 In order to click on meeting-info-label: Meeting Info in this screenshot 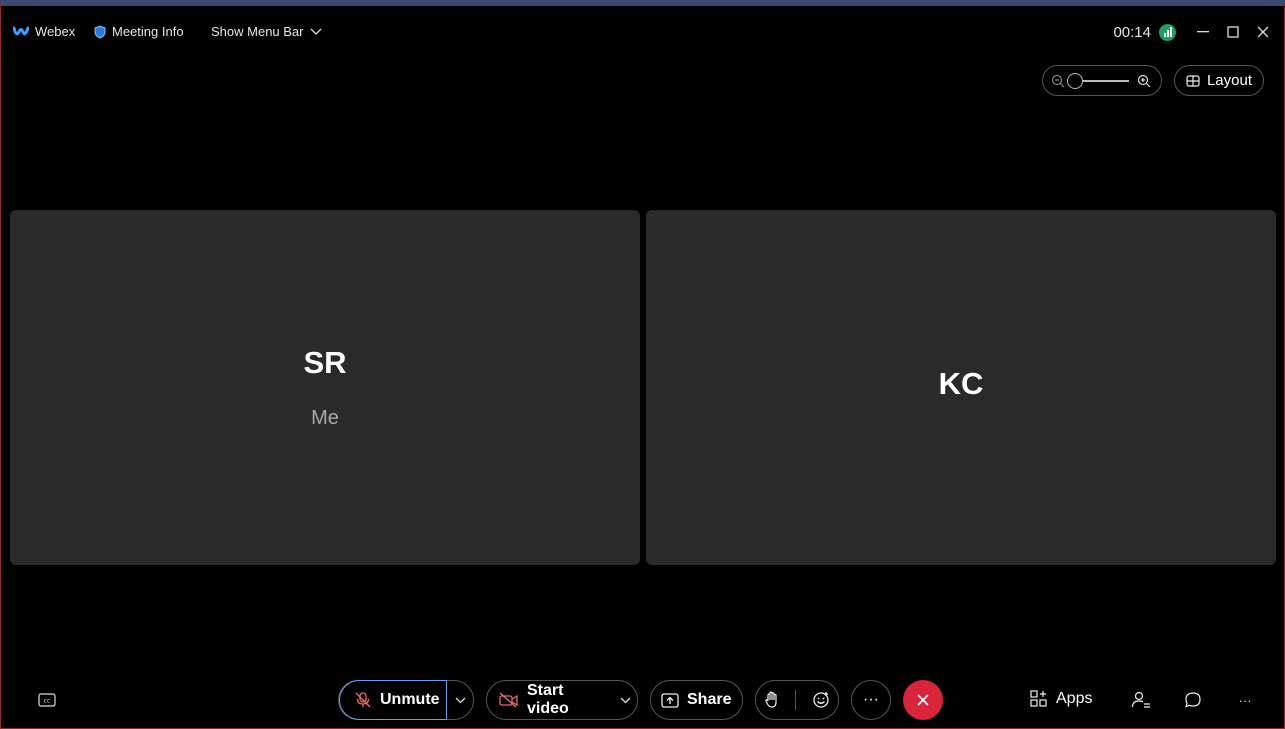, I will do `click(148, 31)`.